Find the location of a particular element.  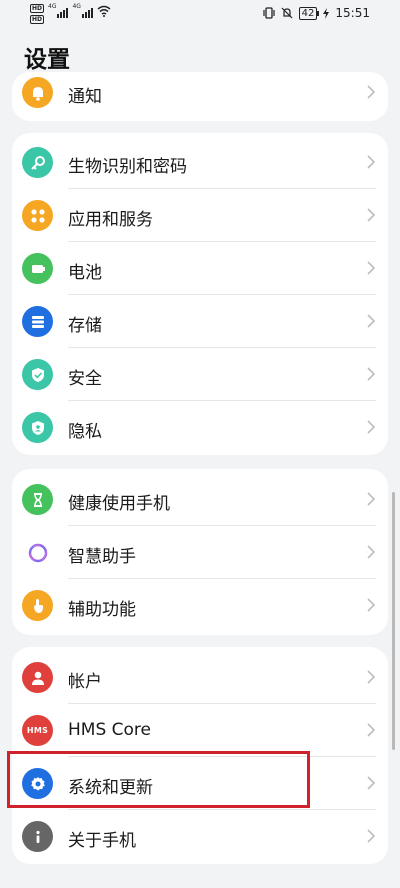

sim1-badge: HD is located at coordinates (37, 8).